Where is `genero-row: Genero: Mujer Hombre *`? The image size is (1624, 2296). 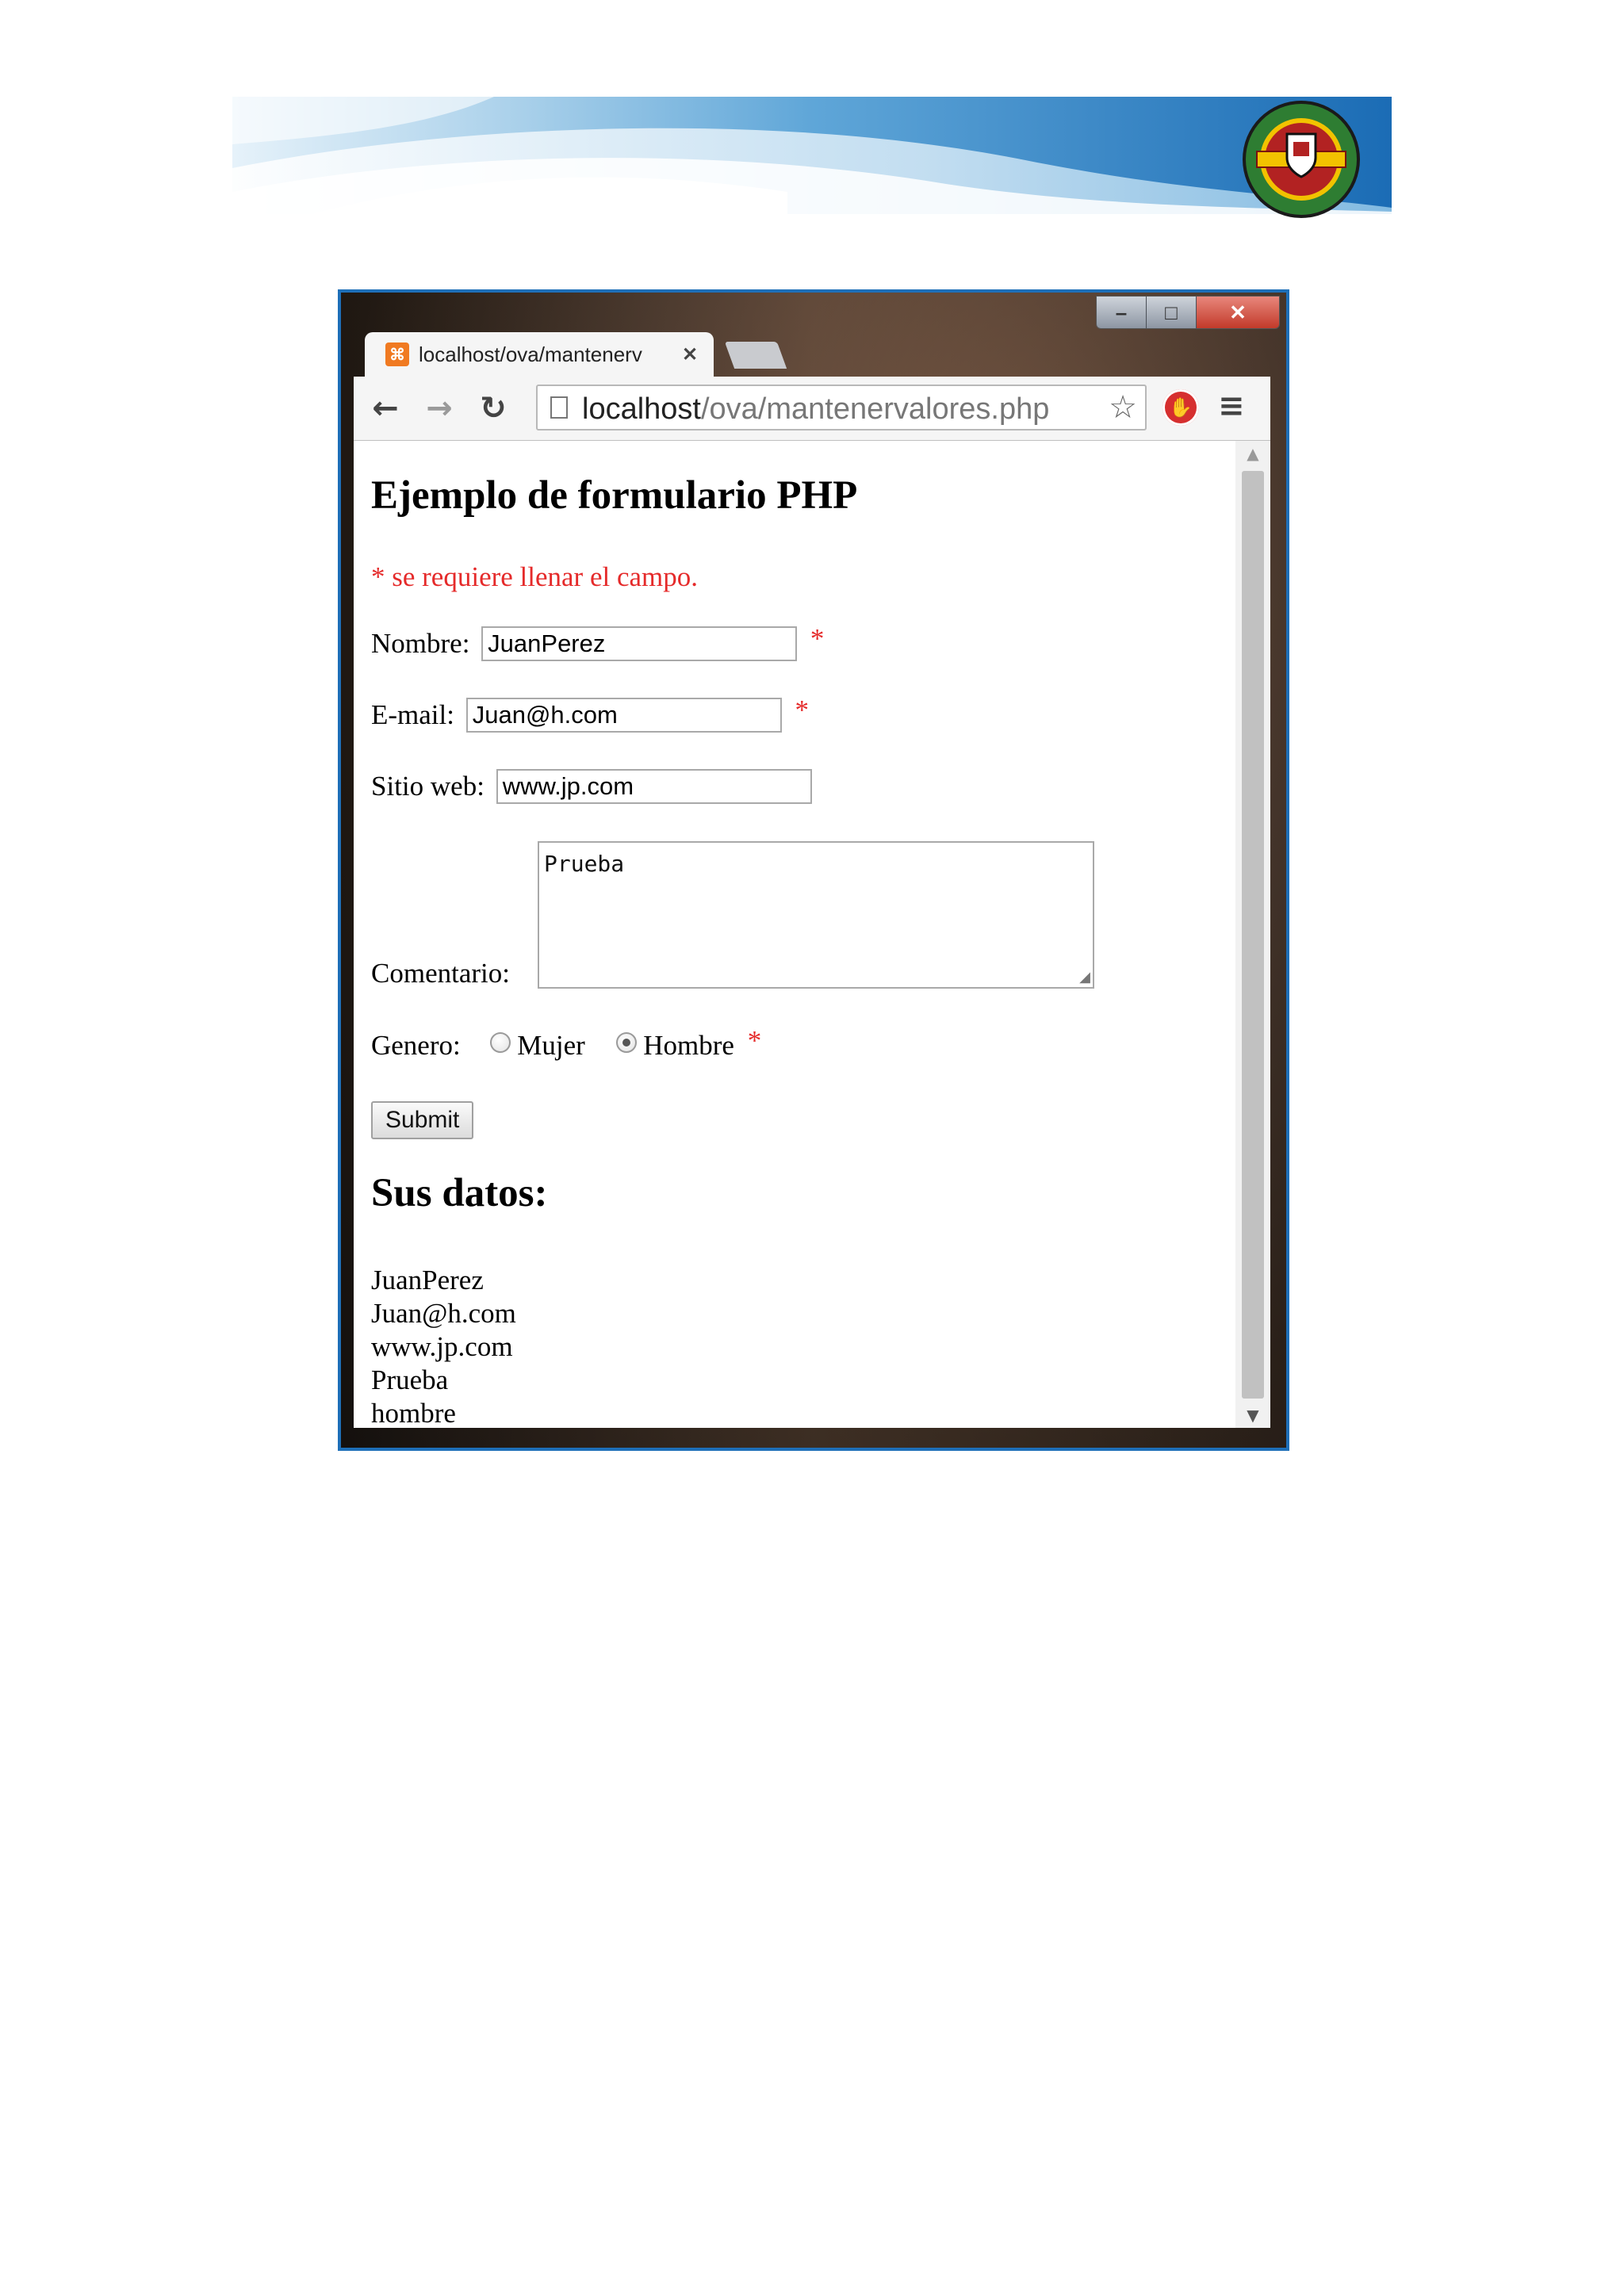
genero-row: Genero: Mujer Hombre * is located at coordinates (566, 1043).